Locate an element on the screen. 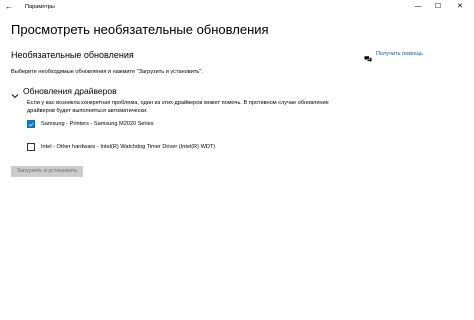 The height and width of the screenshot is (320, 474). chevron-down-icon is located at coordinates (15, 93).